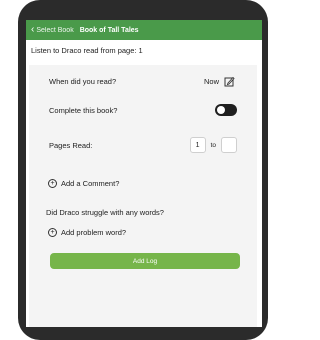 This screenshot has width=320, height=340. I want to click on pages-label: Pages Read:, so click(71, 145).